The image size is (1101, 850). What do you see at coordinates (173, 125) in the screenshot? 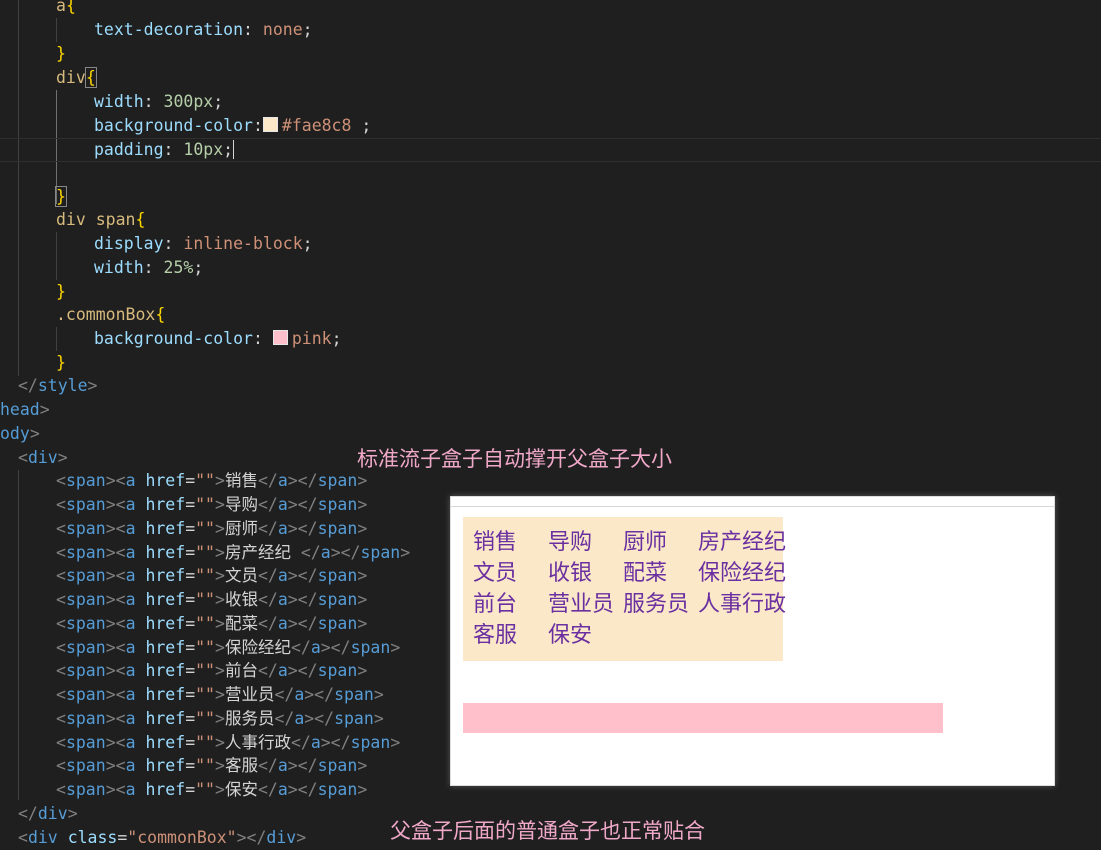
I see `css-property: background-color` at bounding box center [173, 125].